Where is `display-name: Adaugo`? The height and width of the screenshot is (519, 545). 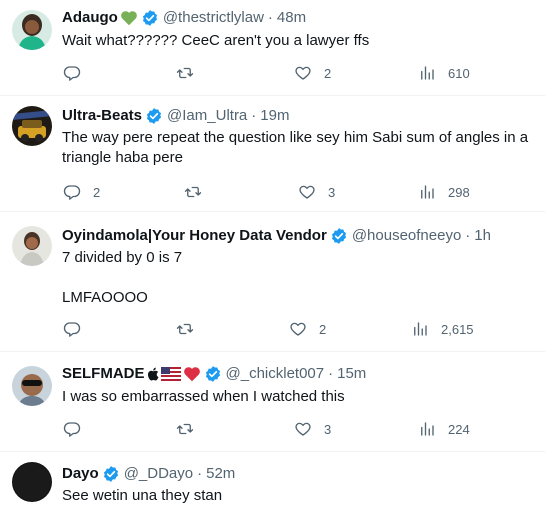 display-name: Adaugo is located at coordinates (90, 18).